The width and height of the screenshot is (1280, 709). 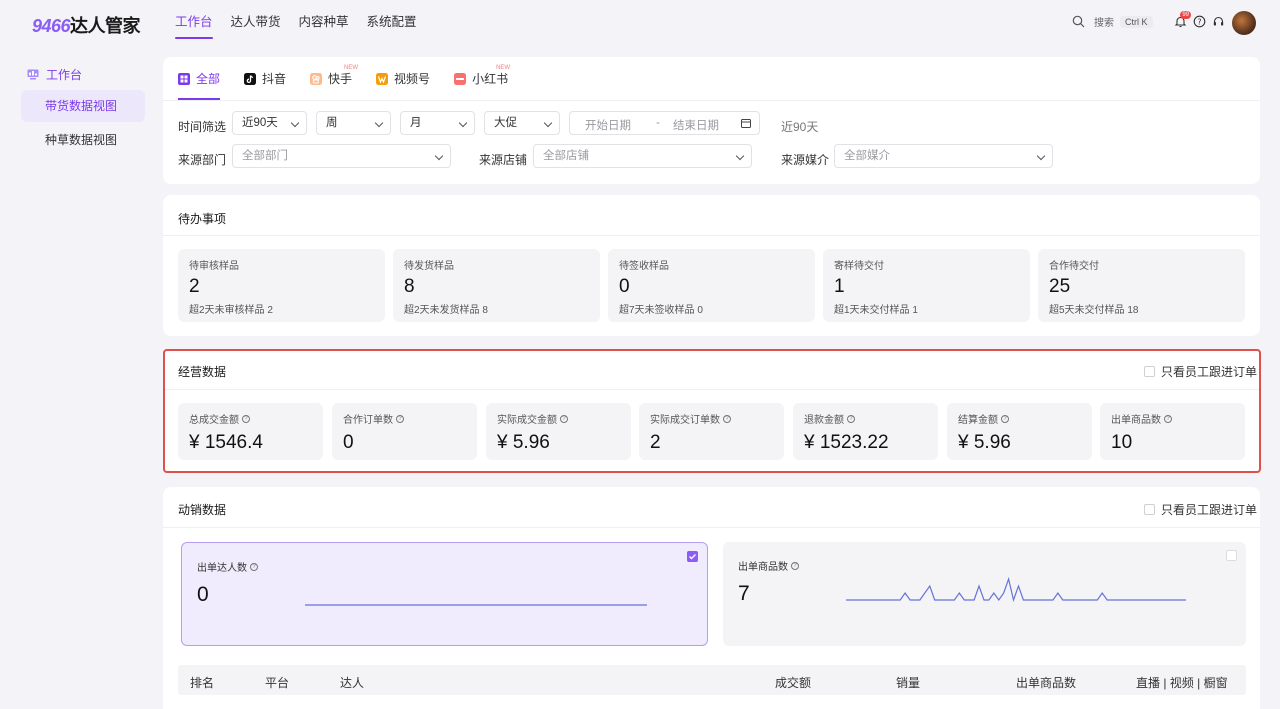 I want to click on pending-item: 待审核样品 2 超2天未审核样品 2, so click(x=281, y=285).